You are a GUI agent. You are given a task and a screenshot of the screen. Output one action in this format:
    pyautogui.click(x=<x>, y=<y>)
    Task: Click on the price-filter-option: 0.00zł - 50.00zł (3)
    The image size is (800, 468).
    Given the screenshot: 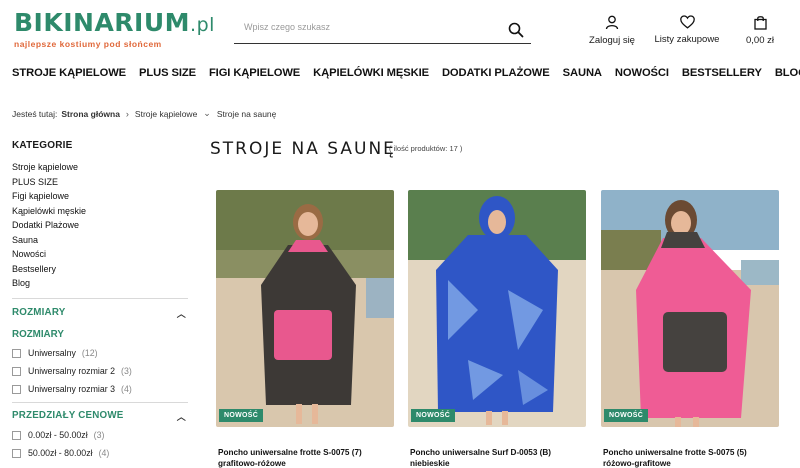 What is the action you would take?
    pyautogui.click(x=58, y=435)
    